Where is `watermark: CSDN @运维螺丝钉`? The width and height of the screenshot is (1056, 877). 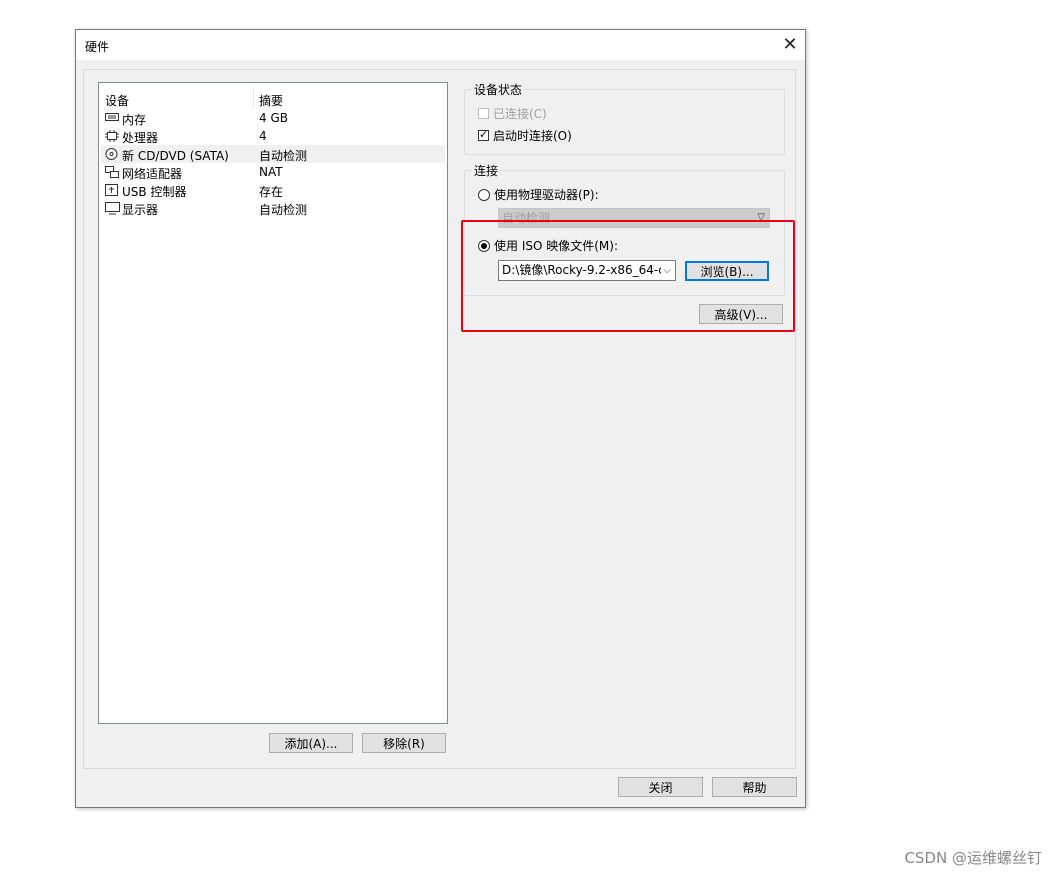
watermark: CSDN @运维螺丝钉 is located at coordinates (973, 858).